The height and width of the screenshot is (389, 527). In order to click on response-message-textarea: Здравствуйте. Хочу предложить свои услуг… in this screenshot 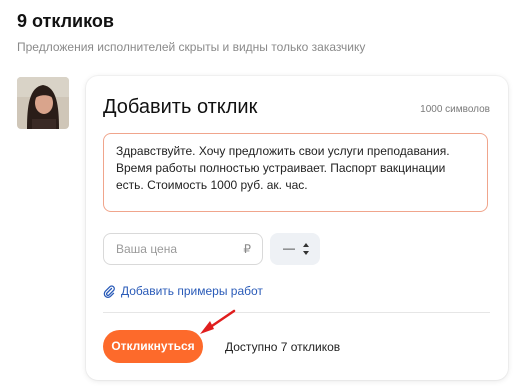, I will do `click(295, 172)`.